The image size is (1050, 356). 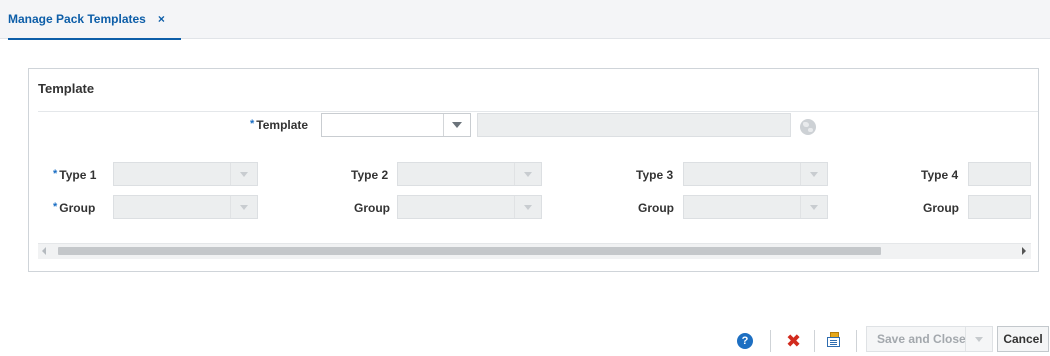 I want to click on group-2-label: Group, so click(x=372, y=208).